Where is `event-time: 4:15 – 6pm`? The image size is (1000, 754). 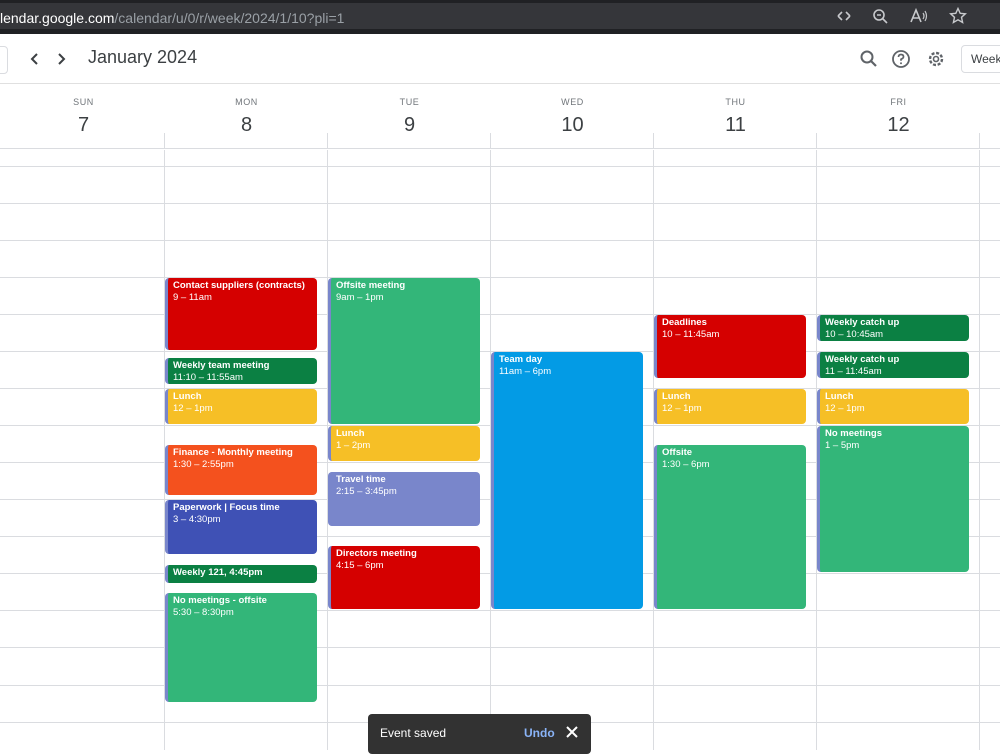 event-time: 4:15 – 6pm is located at coordinates (360, 566).